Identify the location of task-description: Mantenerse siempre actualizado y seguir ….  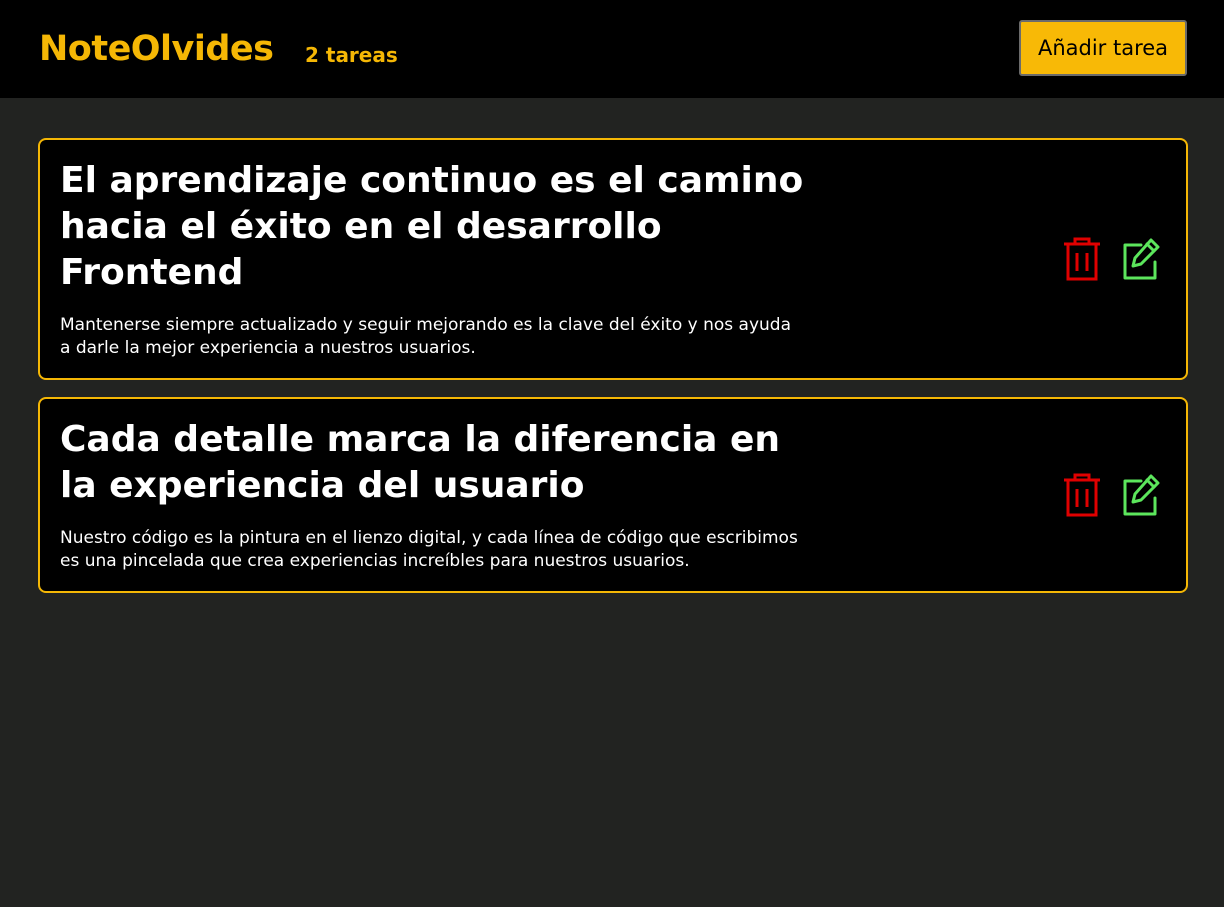
(426, 336).